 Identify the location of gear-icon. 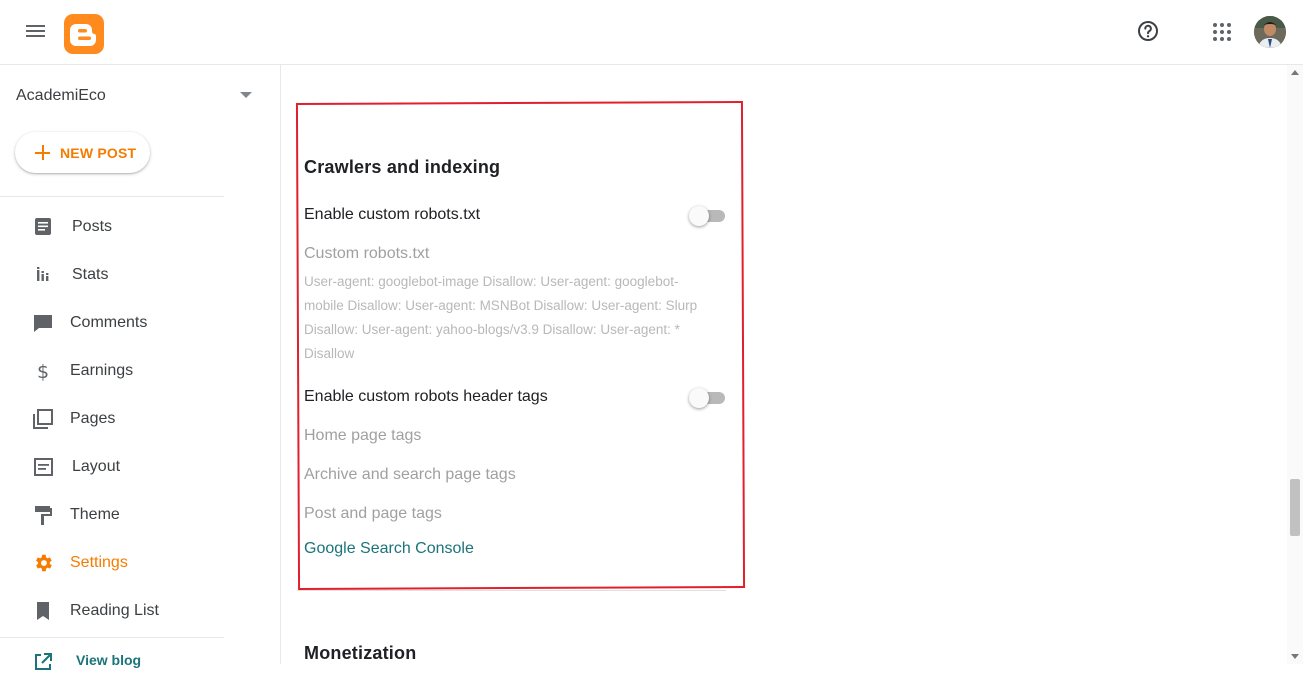
(43, 563).